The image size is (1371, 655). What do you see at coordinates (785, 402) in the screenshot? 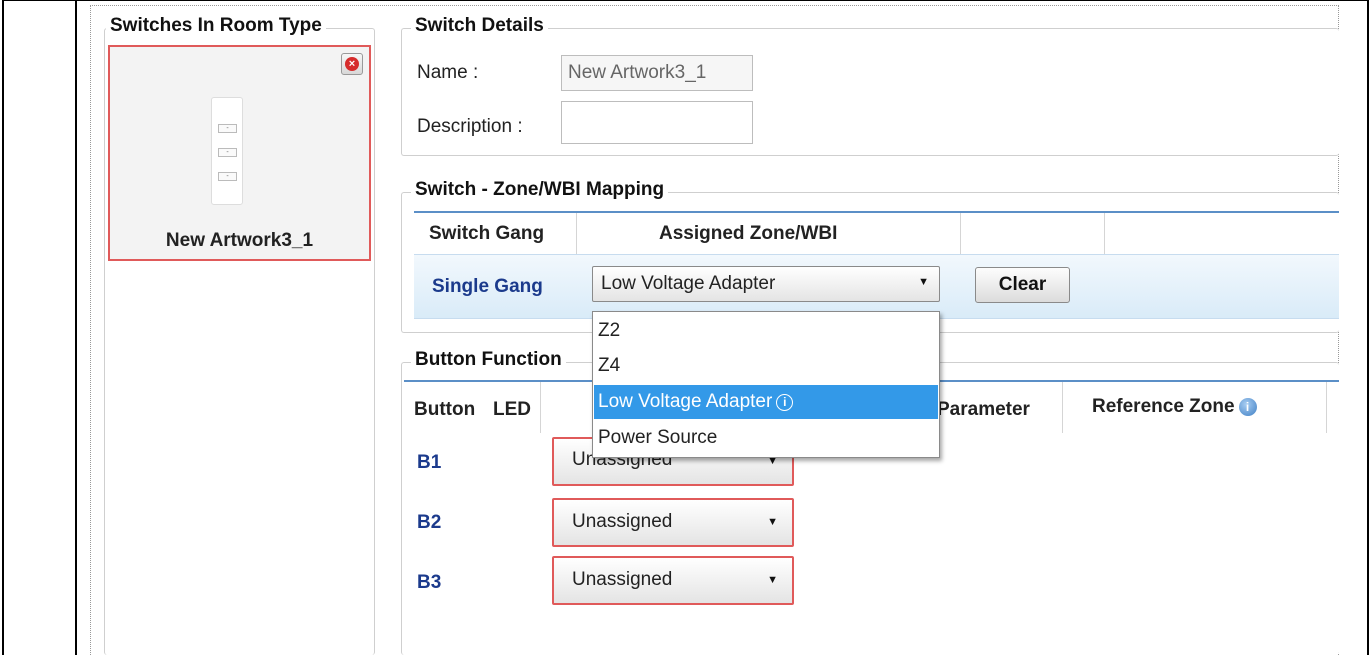
I see `info-icon: i` at bounding box center [785, 402].